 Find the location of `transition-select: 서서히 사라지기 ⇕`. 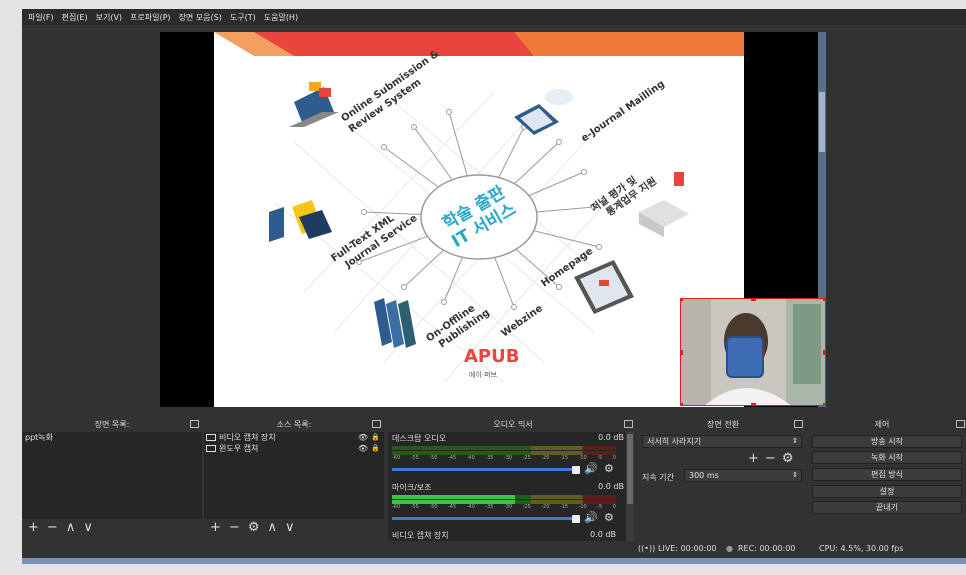

transition-select: 서서히 사라지기 ⇕ is located at coordinates (722, 441).